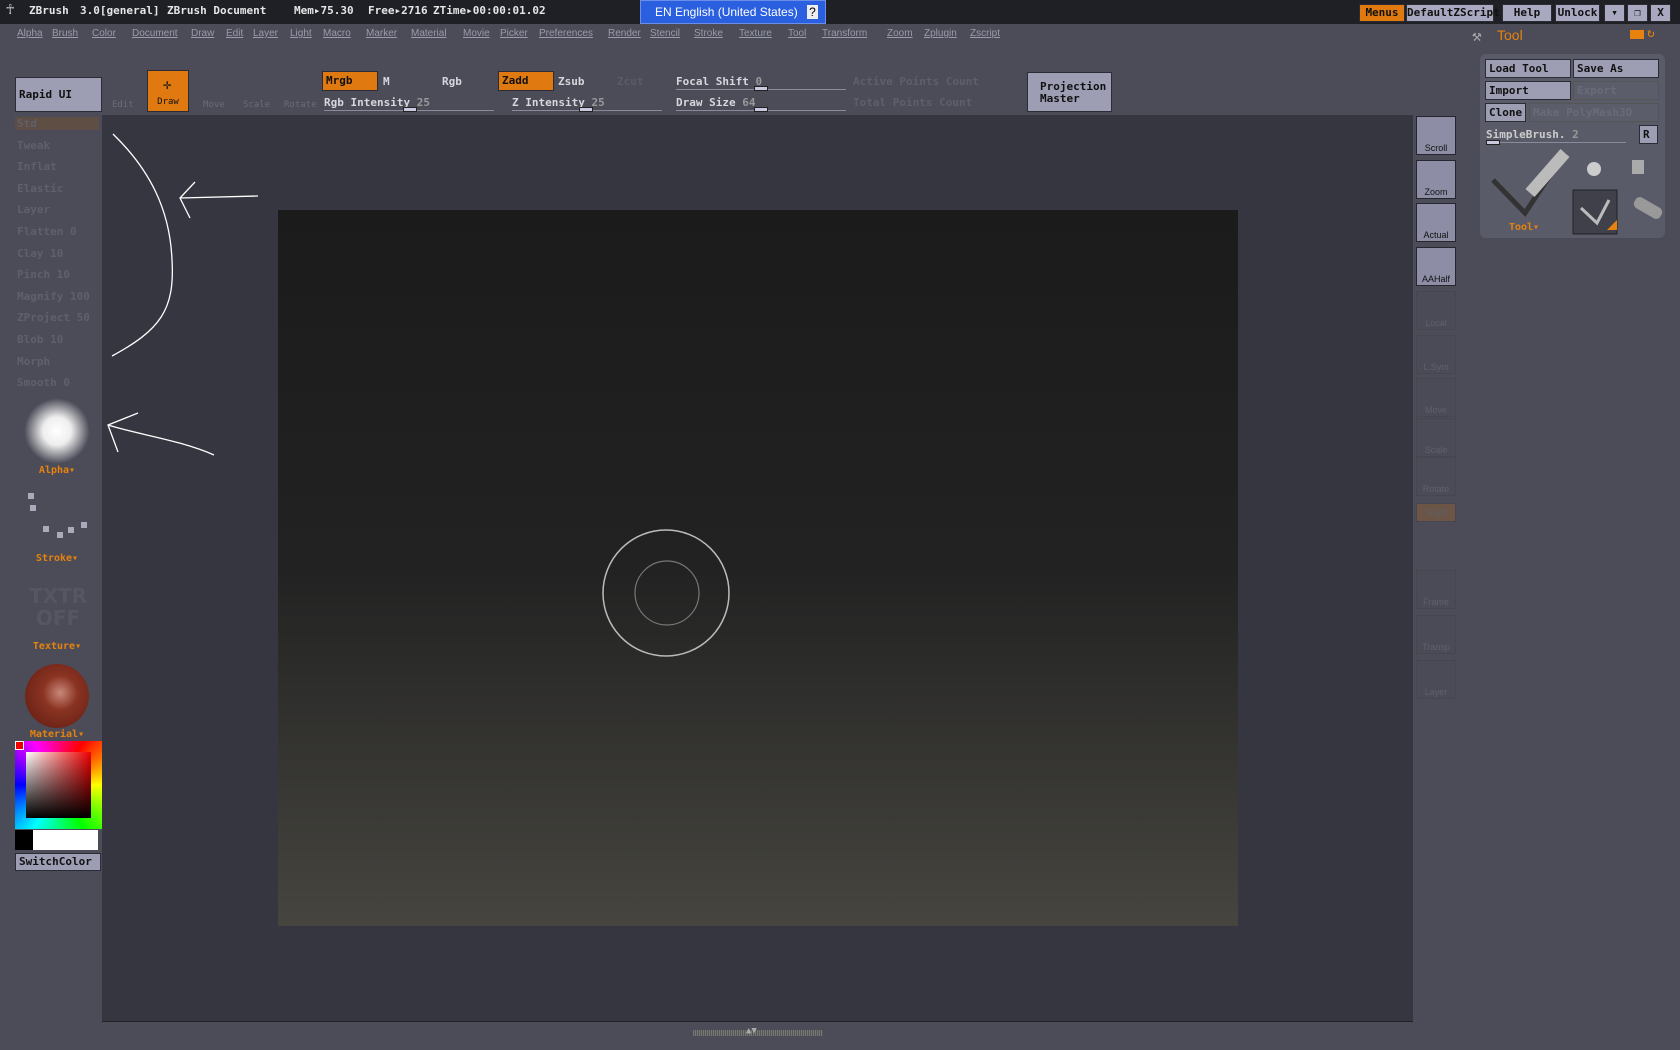 This screenshot has height=1050, width=1680. What do you see at coordinates (1575, 134) in the screenshot?
I see `tool-count: 2` at bounding box center [1575, 134].